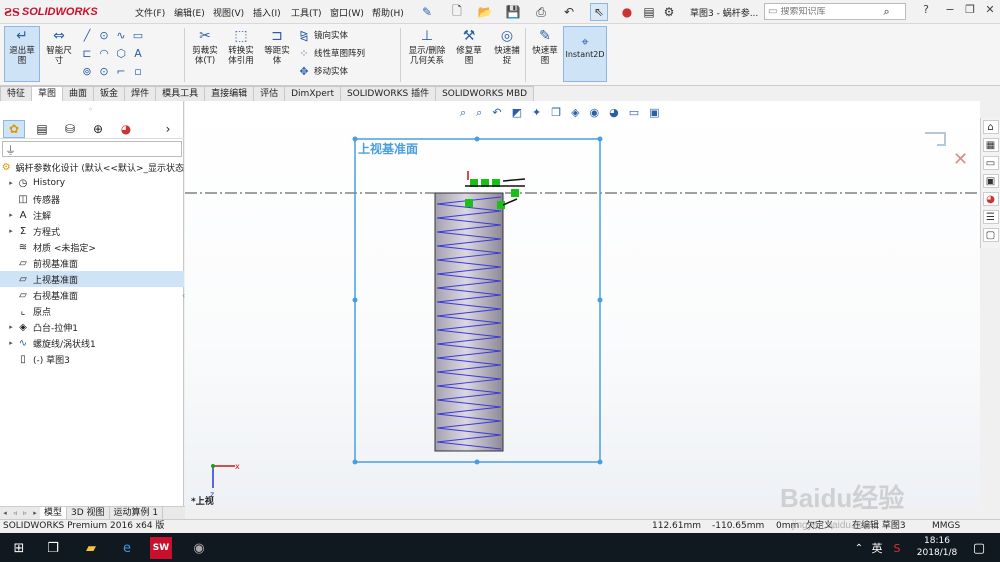  What do you see at coordinates (627, 12) in the screenshot?
I see `rebuild-icon: ●` at bounding box center [627, 12].